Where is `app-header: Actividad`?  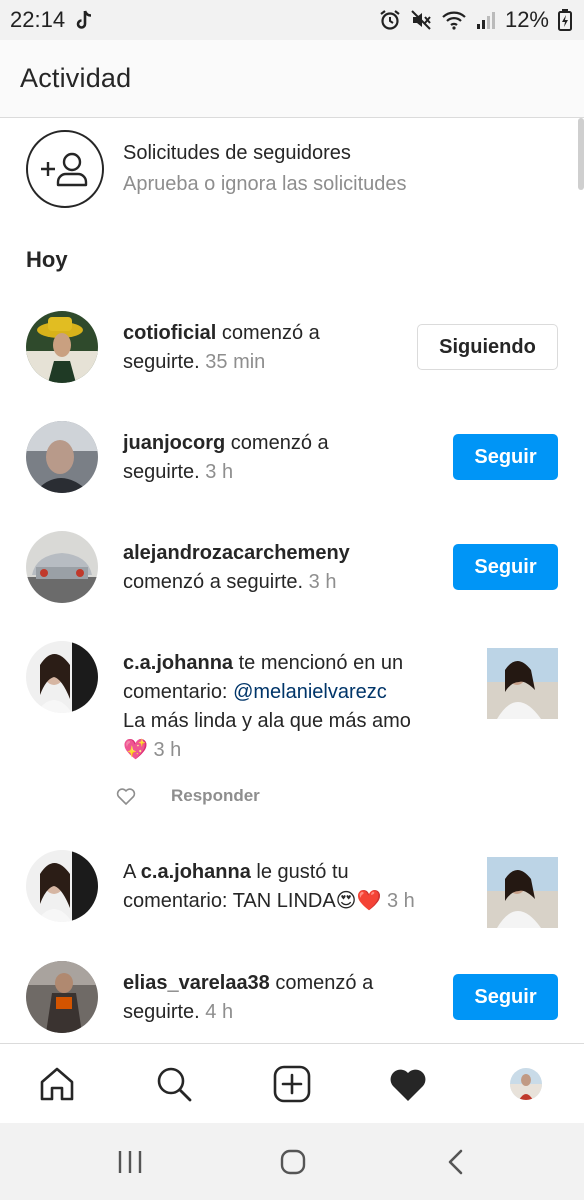
app-header: Actividad is located at coordinates (292, 79).